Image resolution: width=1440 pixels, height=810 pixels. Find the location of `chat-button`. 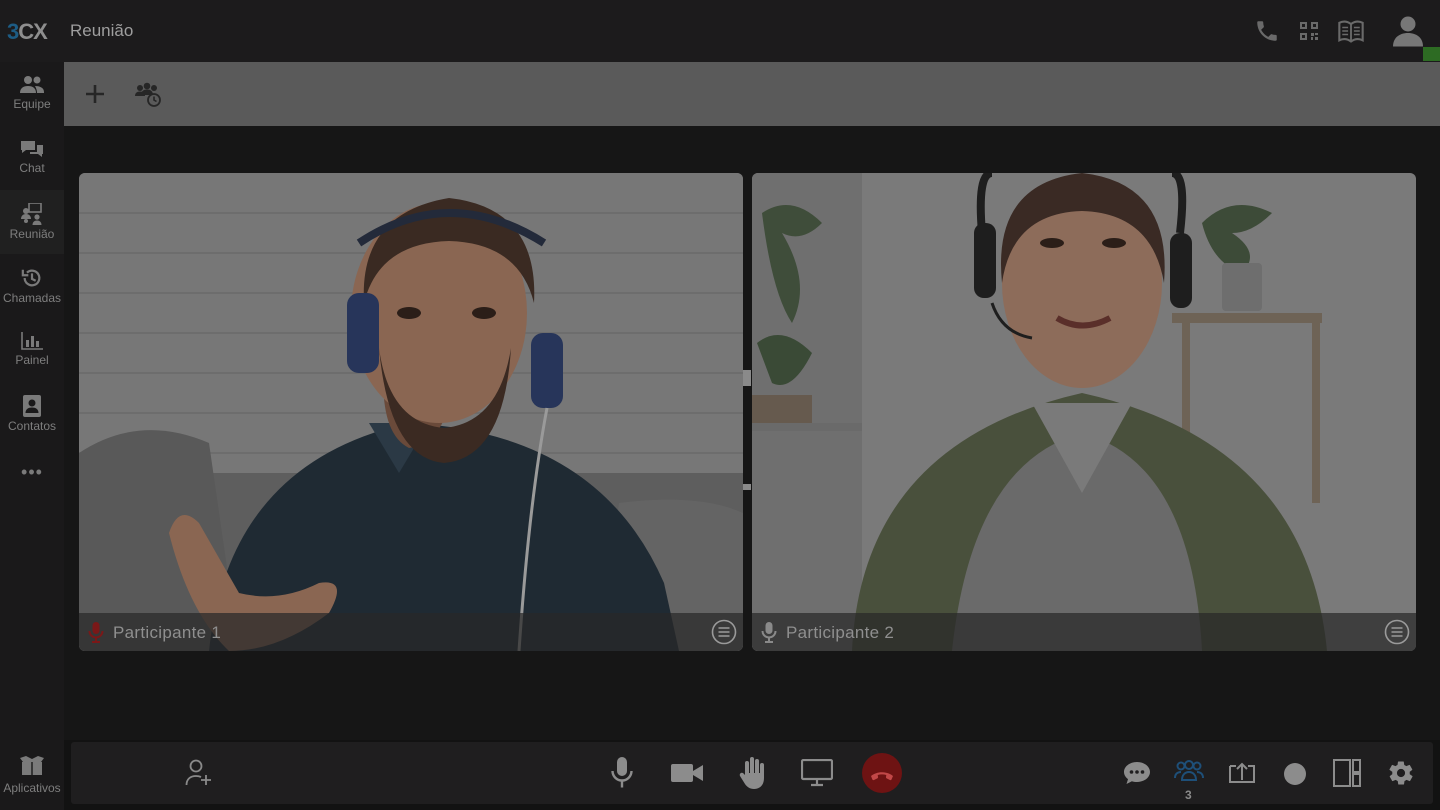

chat-button is located at coordinates (1137, 775).